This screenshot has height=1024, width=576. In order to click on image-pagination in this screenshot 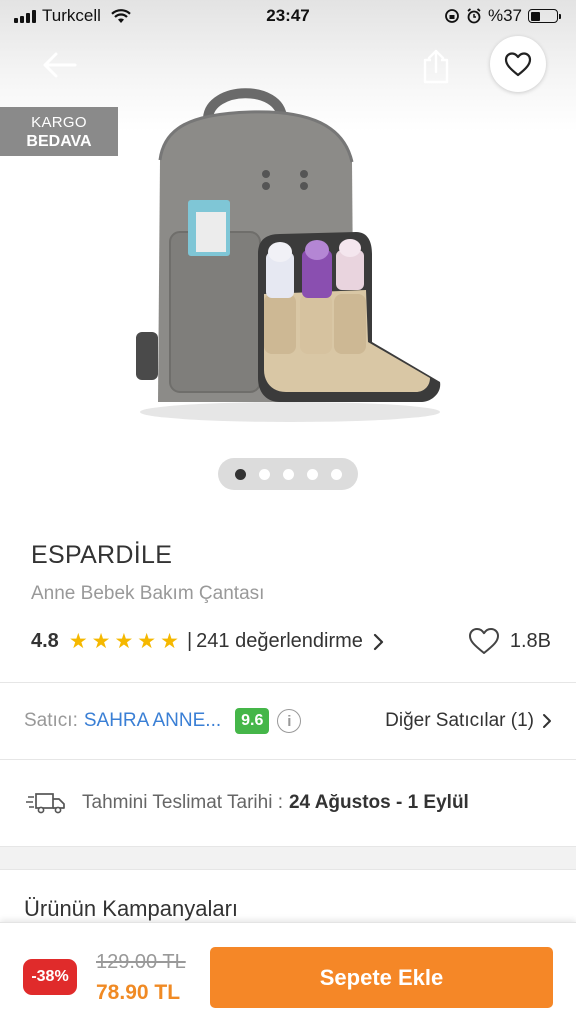, I will do `click(288, 474)`.